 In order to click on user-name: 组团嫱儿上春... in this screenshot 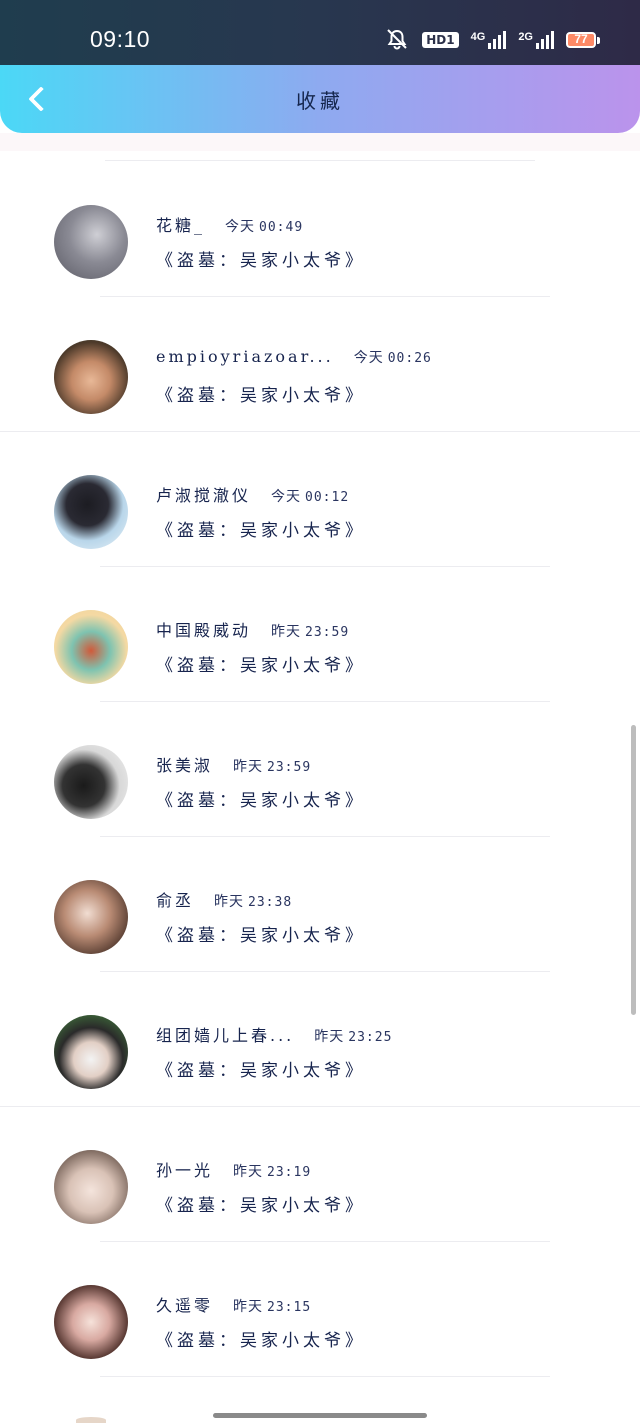, I will do `click(225, 1035)`.